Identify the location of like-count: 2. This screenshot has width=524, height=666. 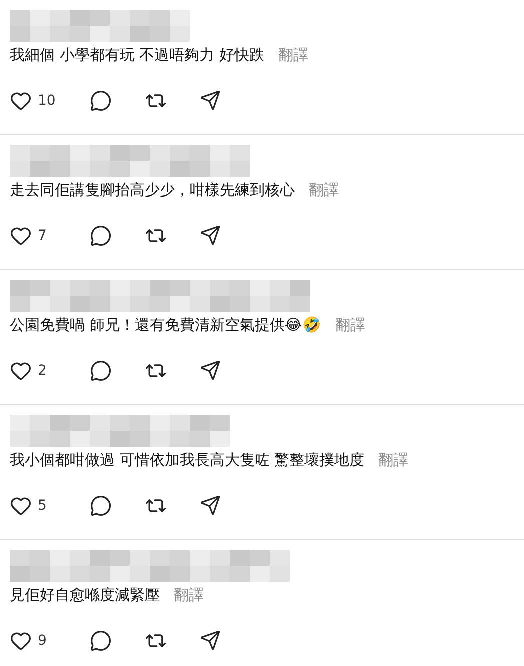
(42, 371).